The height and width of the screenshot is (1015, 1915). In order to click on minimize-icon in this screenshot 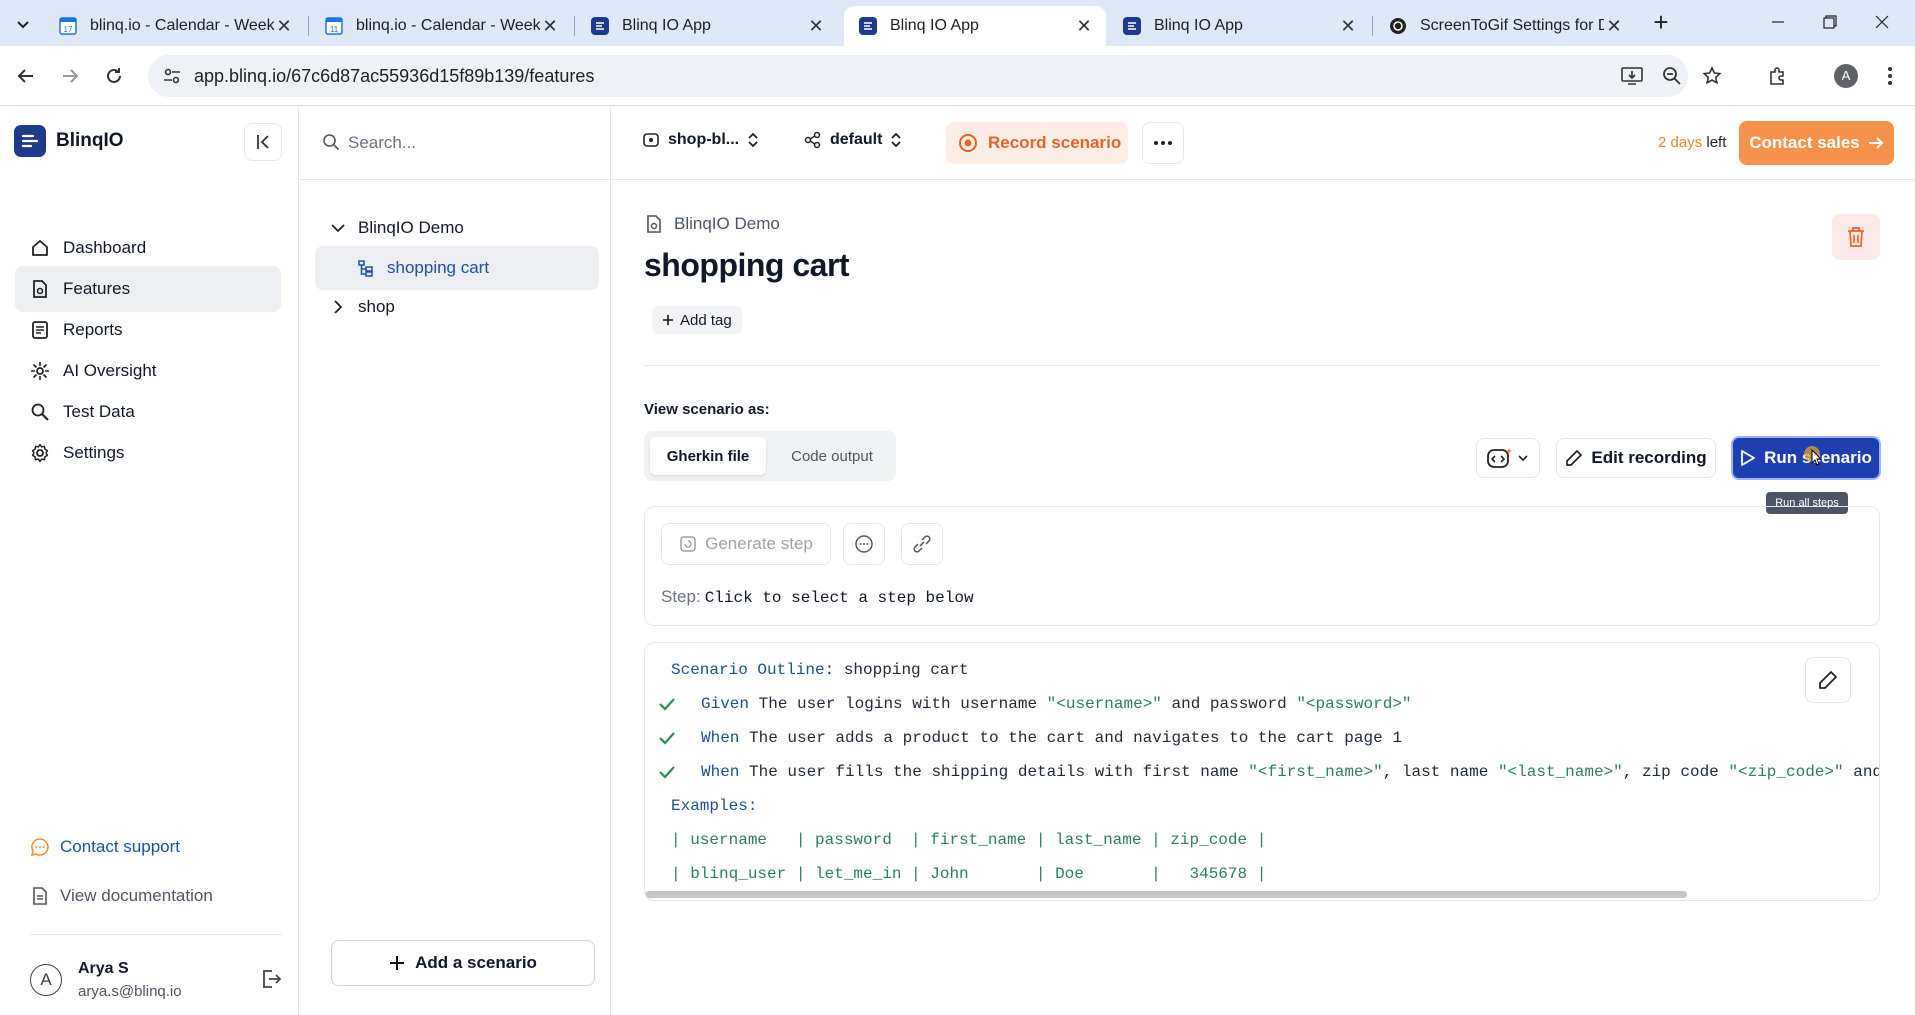, I will do `click(1778, 22)`.